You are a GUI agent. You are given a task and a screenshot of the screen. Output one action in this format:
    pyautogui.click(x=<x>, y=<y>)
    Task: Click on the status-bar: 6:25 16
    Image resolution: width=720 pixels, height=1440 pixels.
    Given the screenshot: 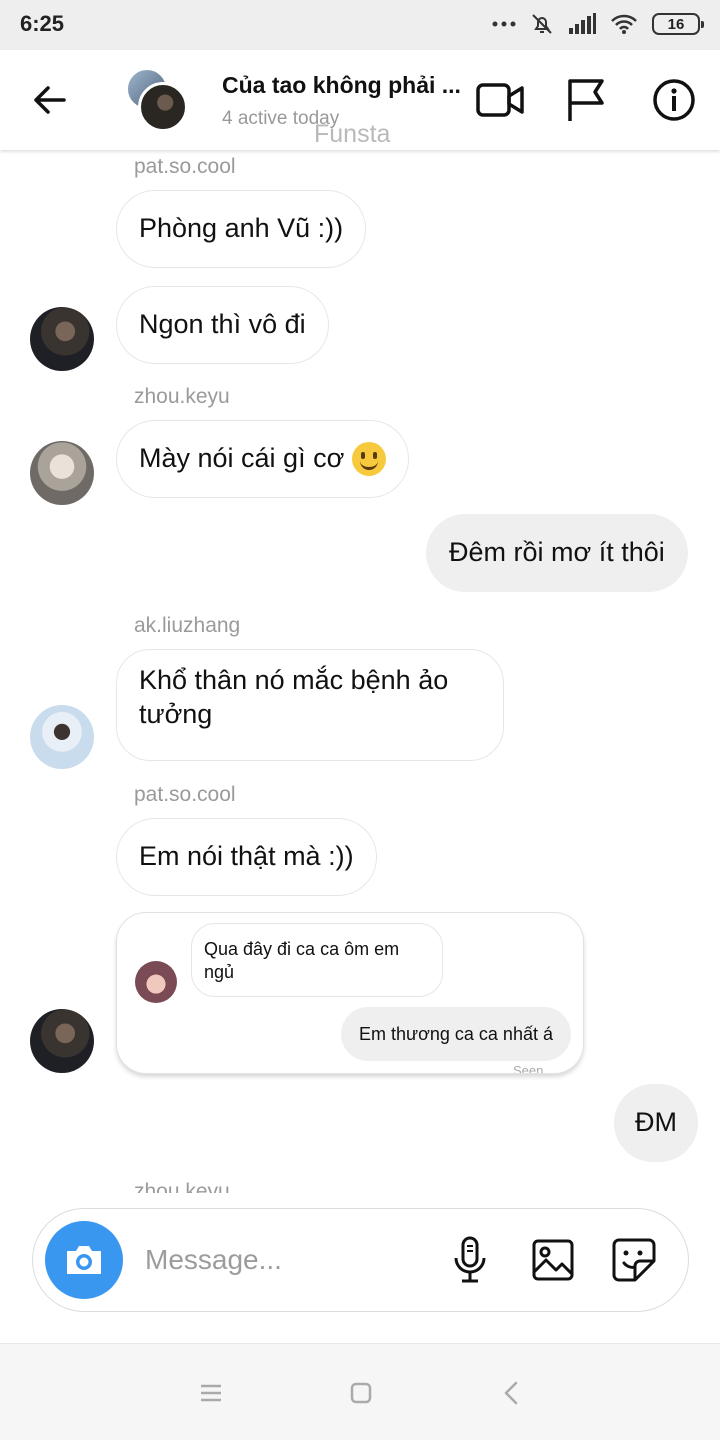 What is the action you would take?
    pyautogui.click(x=360, y=25)
    